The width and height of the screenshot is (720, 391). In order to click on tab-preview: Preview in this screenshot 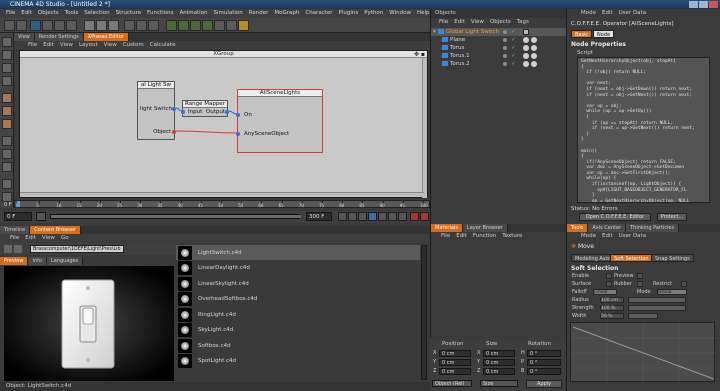, I will do `click(14, 261)`.